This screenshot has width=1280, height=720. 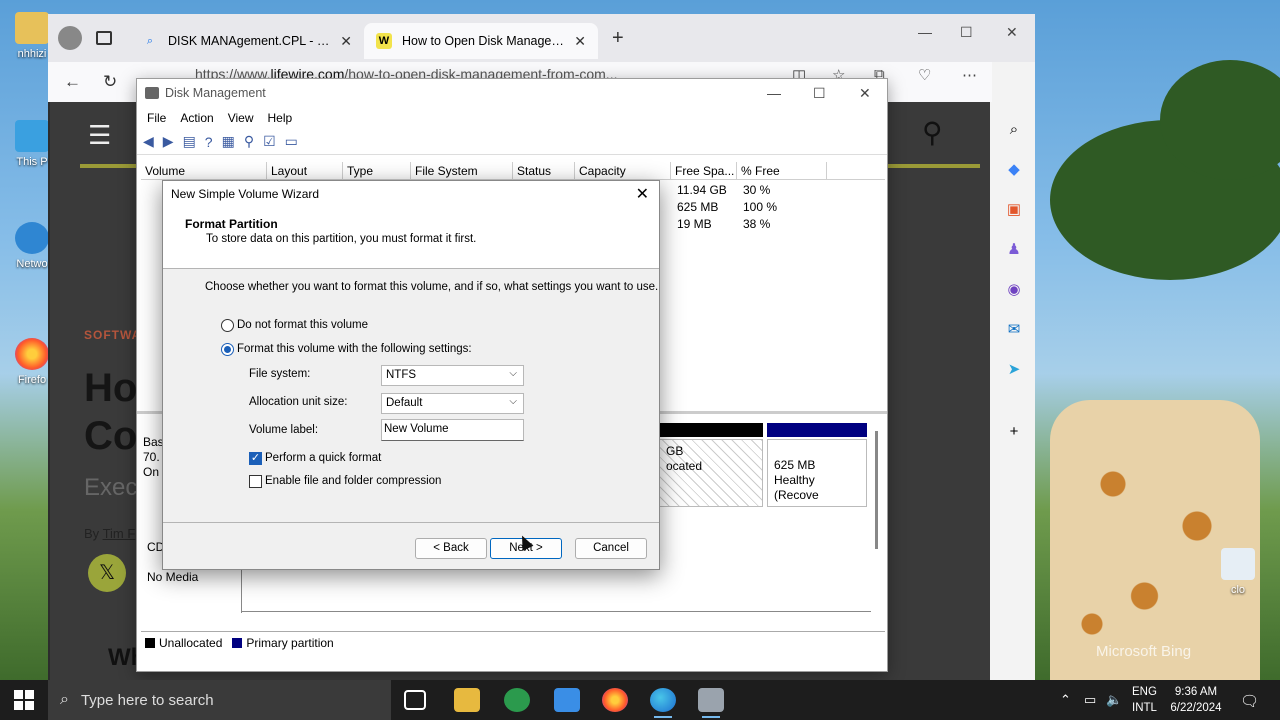 I want to click on connect-icon: ⚲, so click(x=249, y=141).